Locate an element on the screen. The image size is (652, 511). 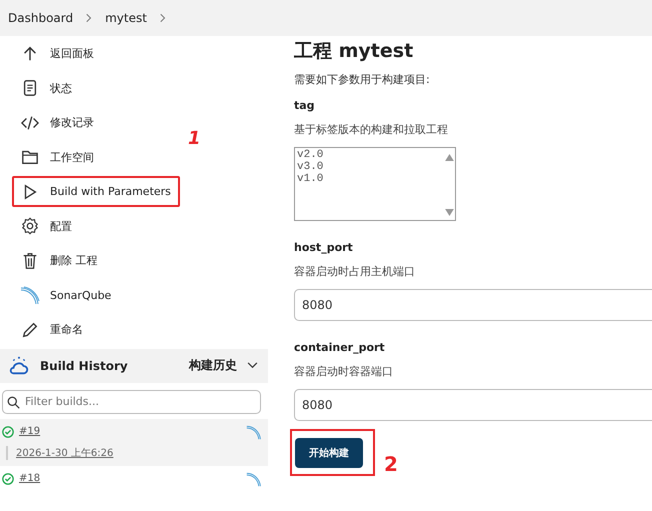
tag-listbox: v2.0 v3.0 v1.0 is located at coordinates (375, 184).